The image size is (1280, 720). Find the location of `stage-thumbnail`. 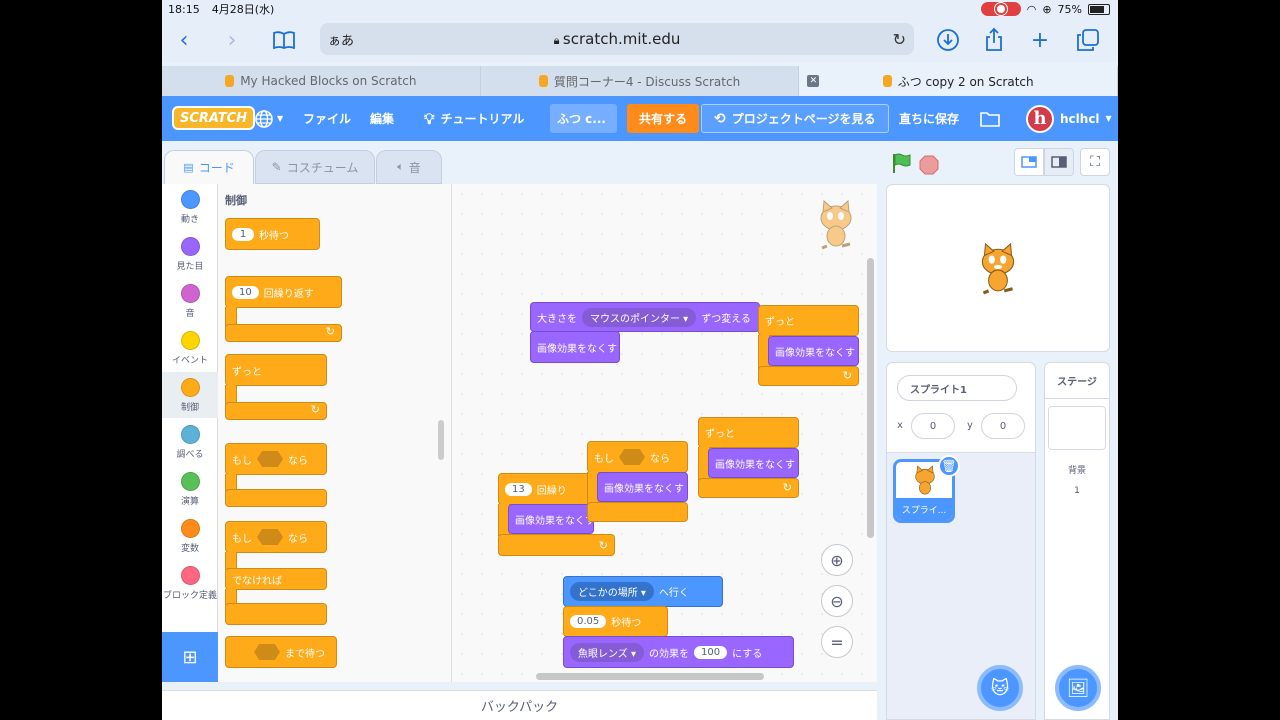

stage-thumbnail is located at coordinates (1077, 428).